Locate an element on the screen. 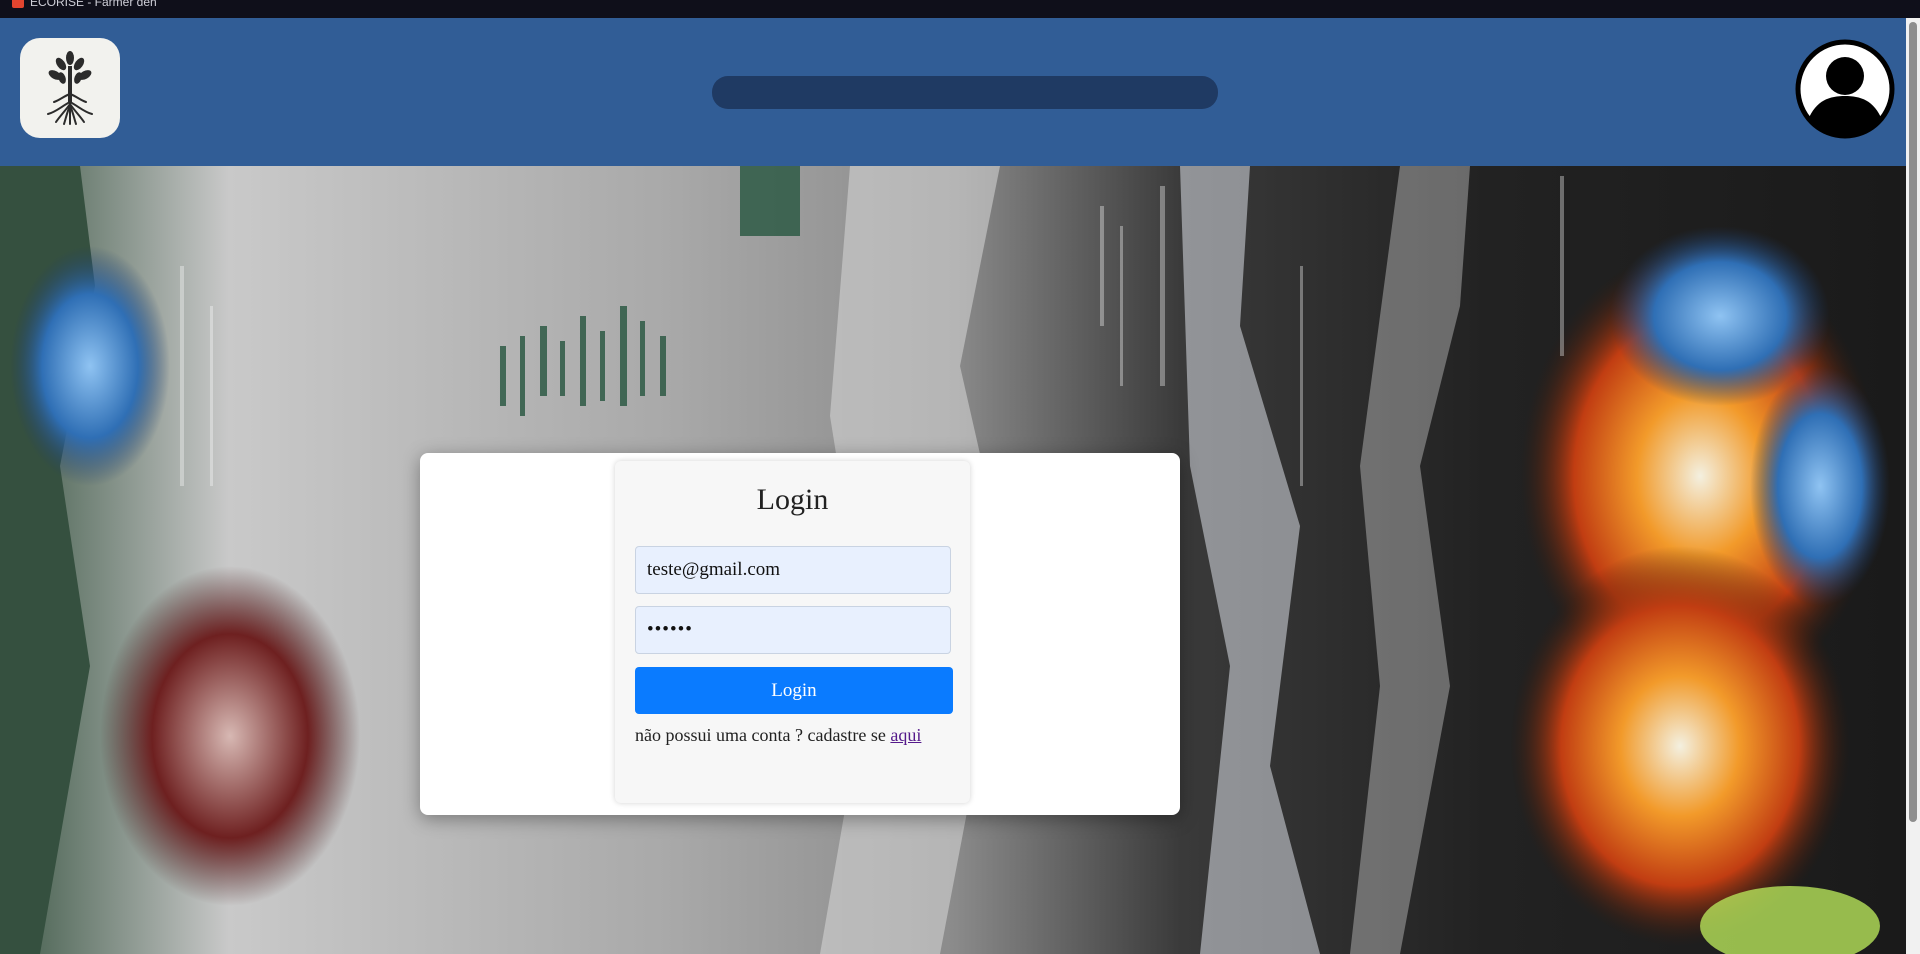 The image size is (1920, 954). site-logo is located at coordinates (70, 88).